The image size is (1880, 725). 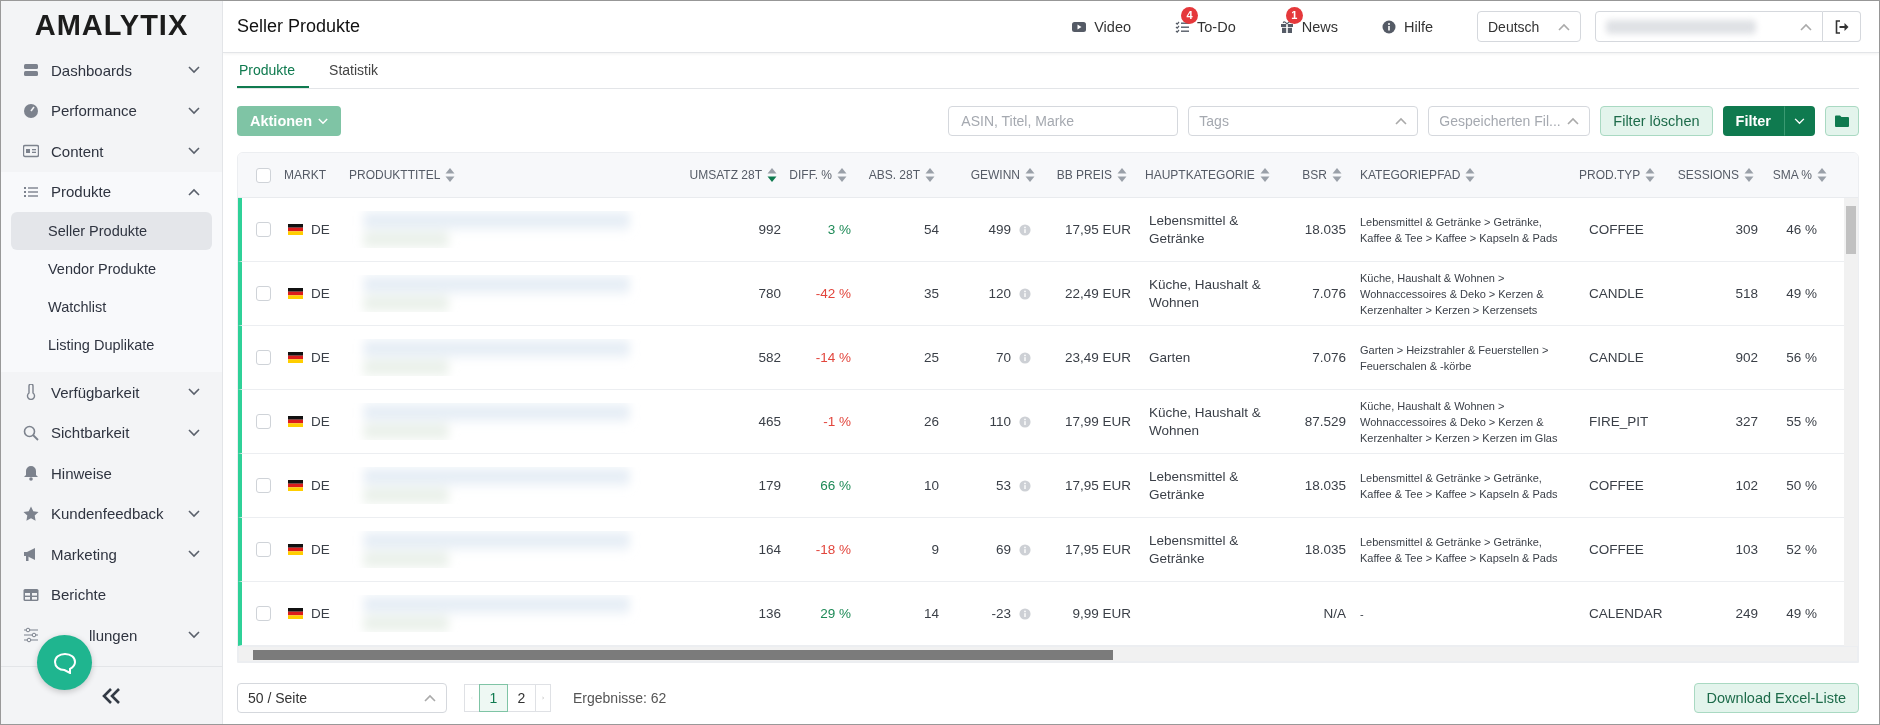 I want to click on sidebar-item: Sichtbarkeit, so click(x=111, y=432).